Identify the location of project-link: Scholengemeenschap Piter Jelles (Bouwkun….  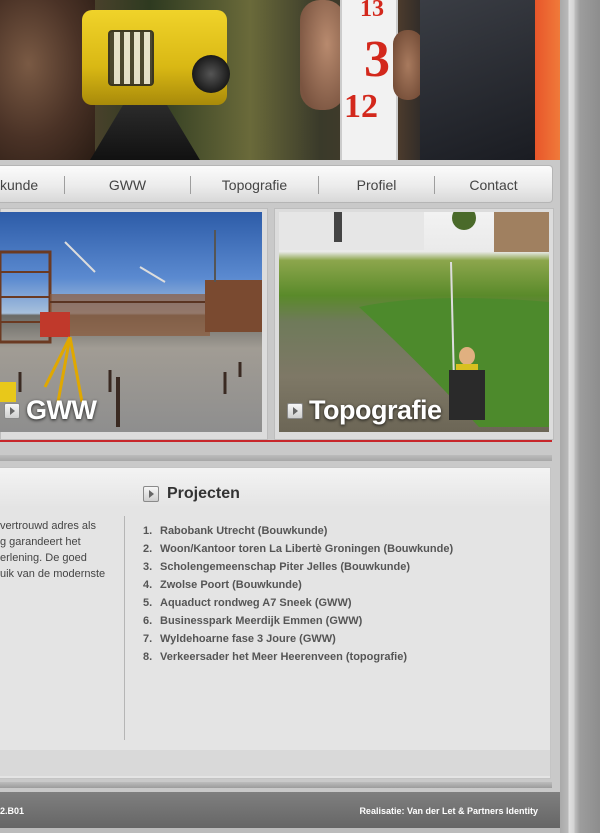
(285, 567).